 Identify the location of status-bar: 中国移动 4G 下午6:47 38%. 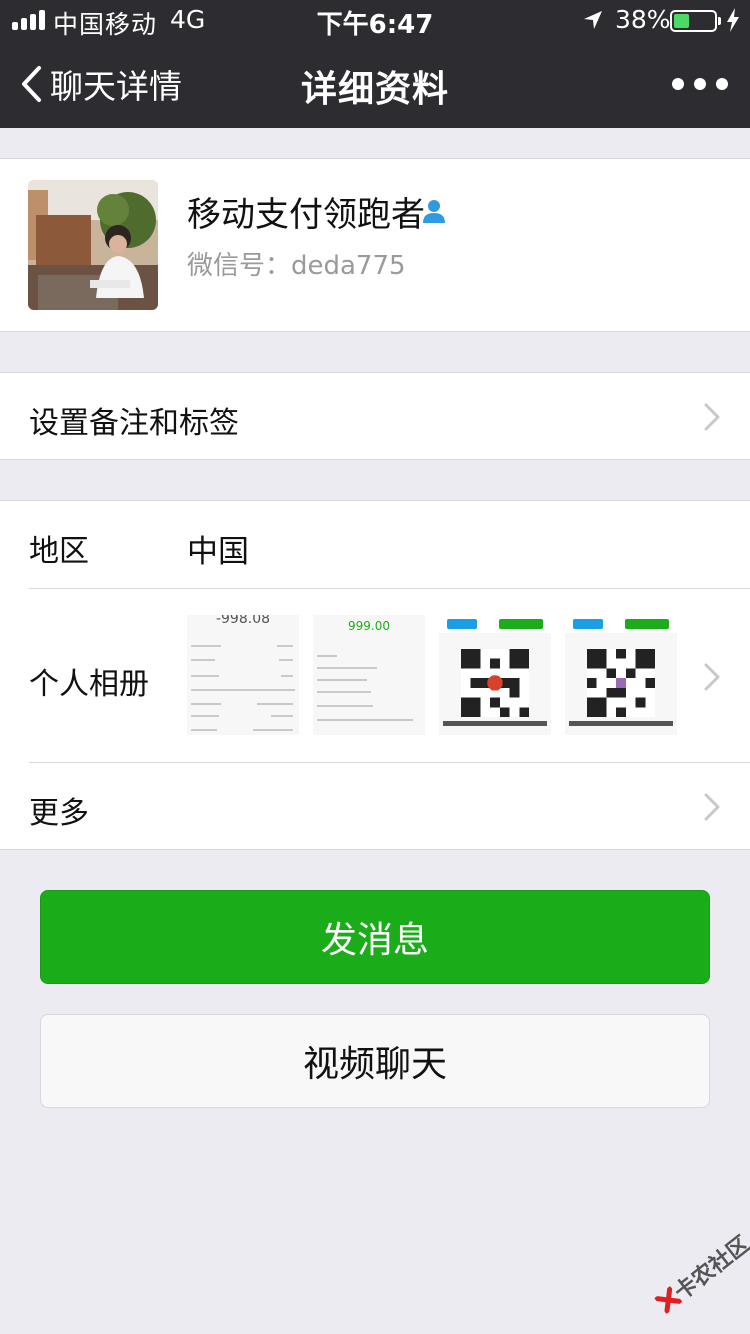
(375, 20).